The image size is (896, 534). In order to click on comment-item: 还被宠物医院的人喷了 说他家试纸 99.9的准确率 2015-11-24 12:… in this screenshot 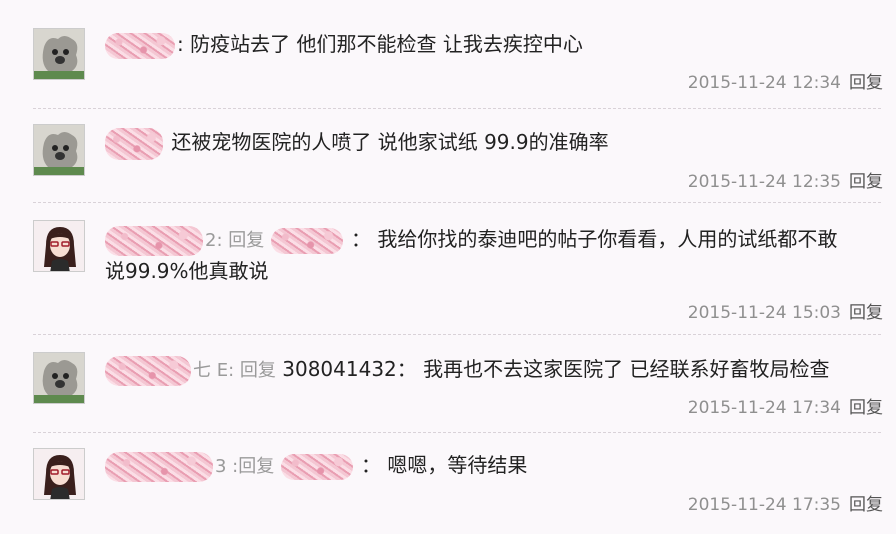, I will do `click(458, 164)`.